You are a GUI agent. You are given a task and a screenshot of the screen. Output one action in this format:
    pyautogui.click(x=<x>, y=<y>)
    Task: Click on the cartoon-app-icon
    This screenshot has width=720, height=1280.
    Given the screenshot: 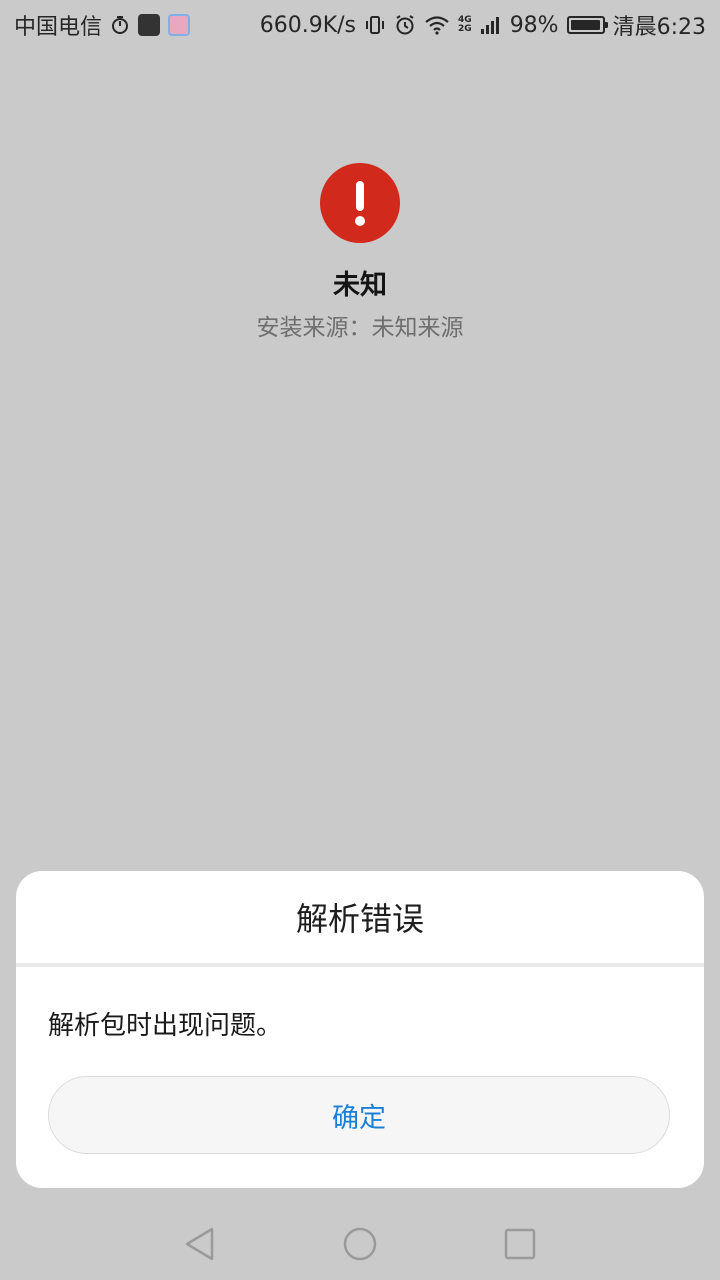 What is the action you would take?
    pyautogui.click(x=179, y=25)
    